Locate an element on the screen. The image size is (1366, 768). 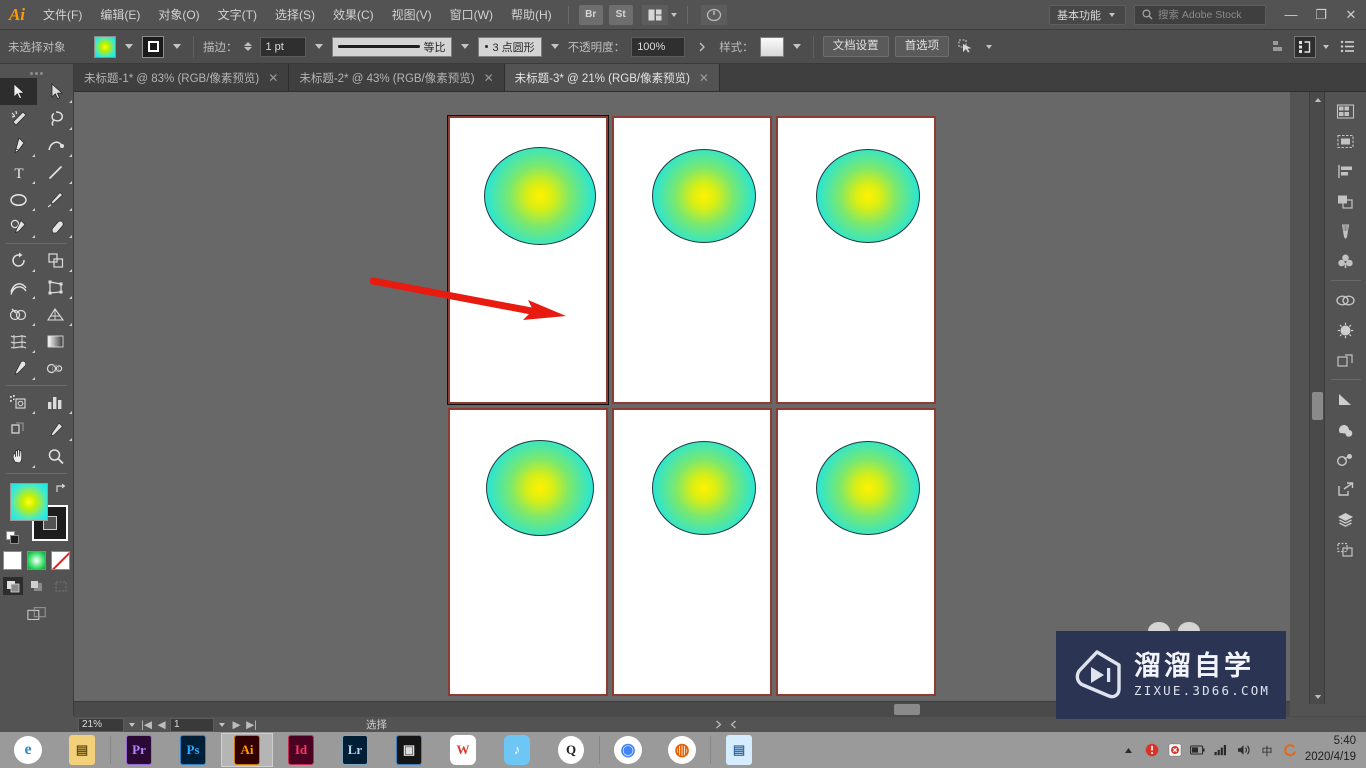
stroke-profile-dropdown-icon is located at coordinates (464, 46).